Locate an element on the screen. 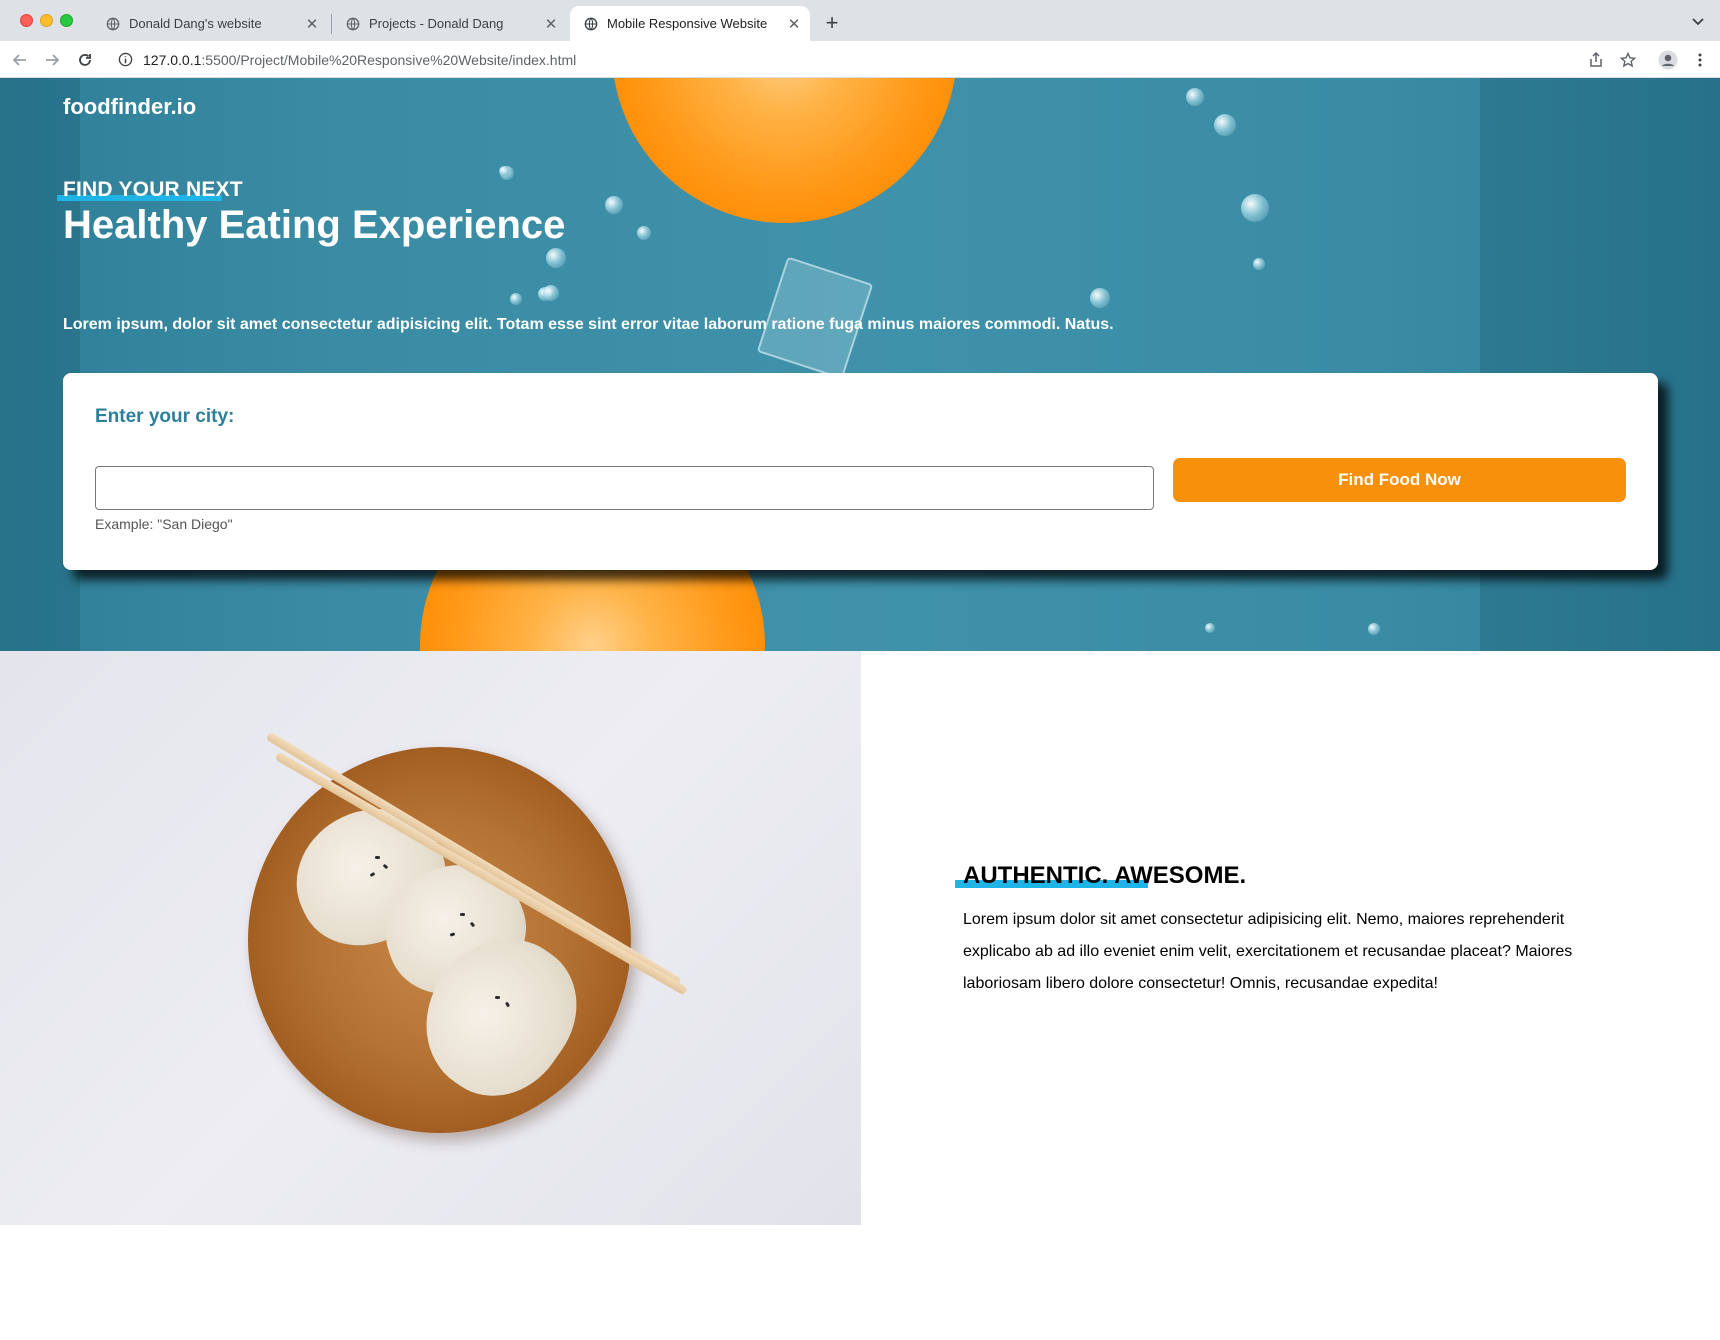 The image size is (1720, 1340). avatar-icon is located at coordinates (1668, 60).